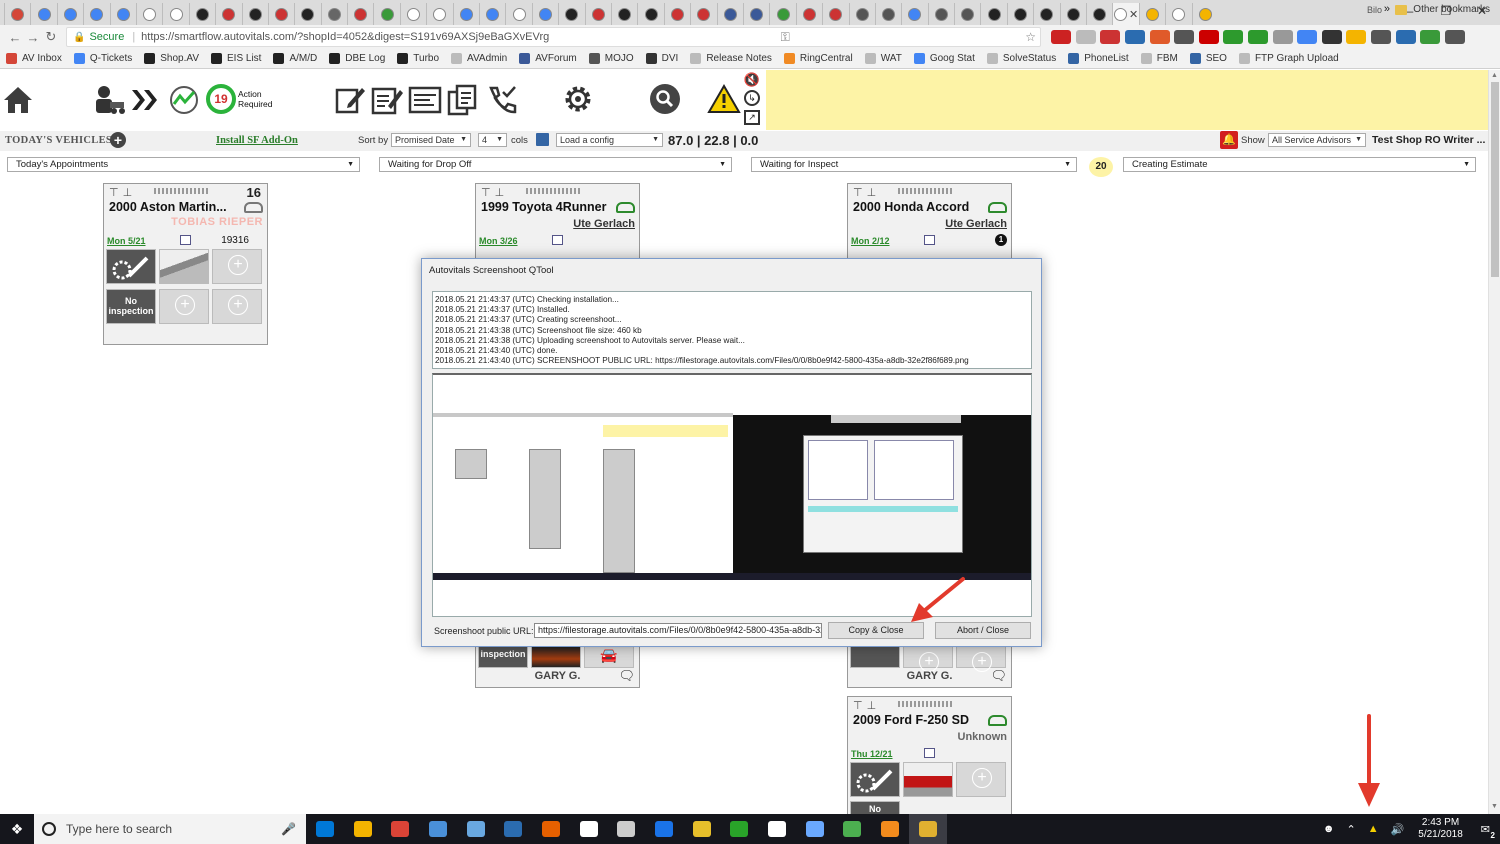 This screenshot has height=844, width=1500. What do you see at coordinates (1488, 831) in the screenshot?
I see `notification-center-icon: ✉ 2` at bounding box center [1488, 831].